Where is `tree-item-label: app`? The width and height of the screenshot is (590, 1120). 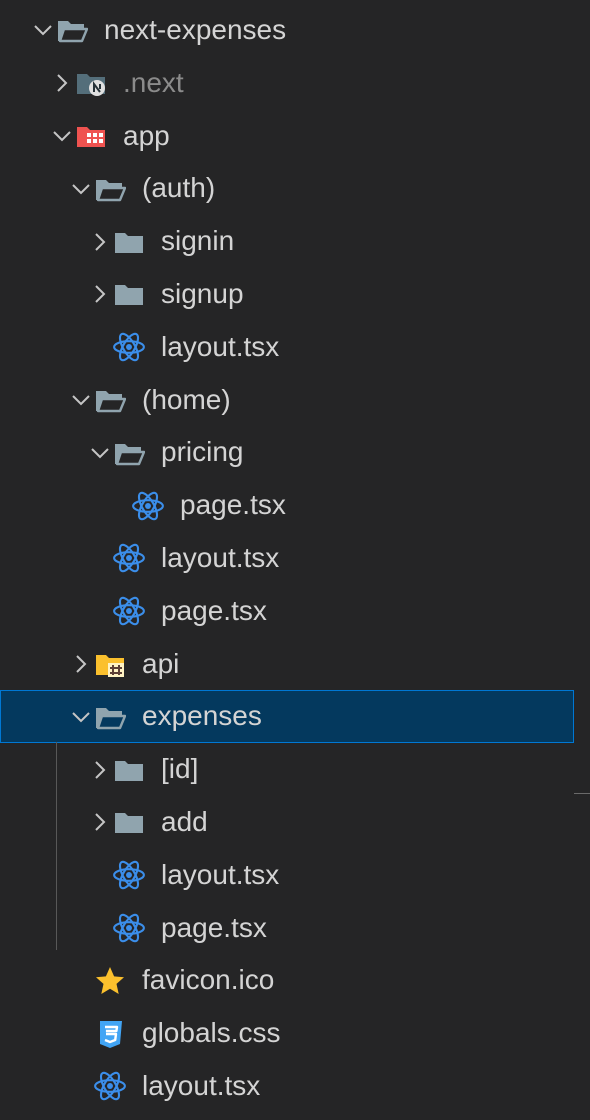
tree-item-label: app is located at coordinates (146, 135).